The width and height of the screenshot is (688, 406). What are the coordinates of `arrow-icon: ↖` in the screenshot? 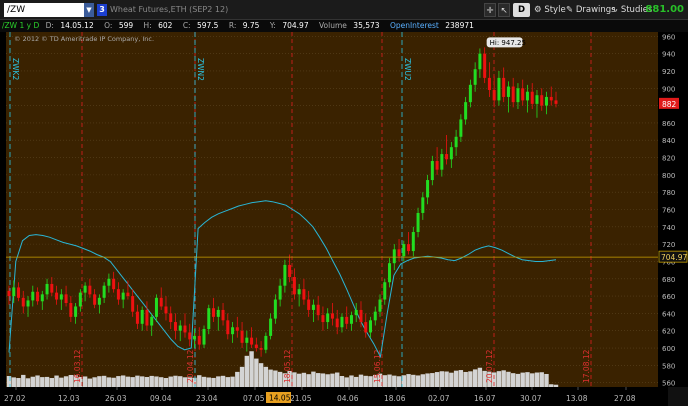 It's located at (504, 10).